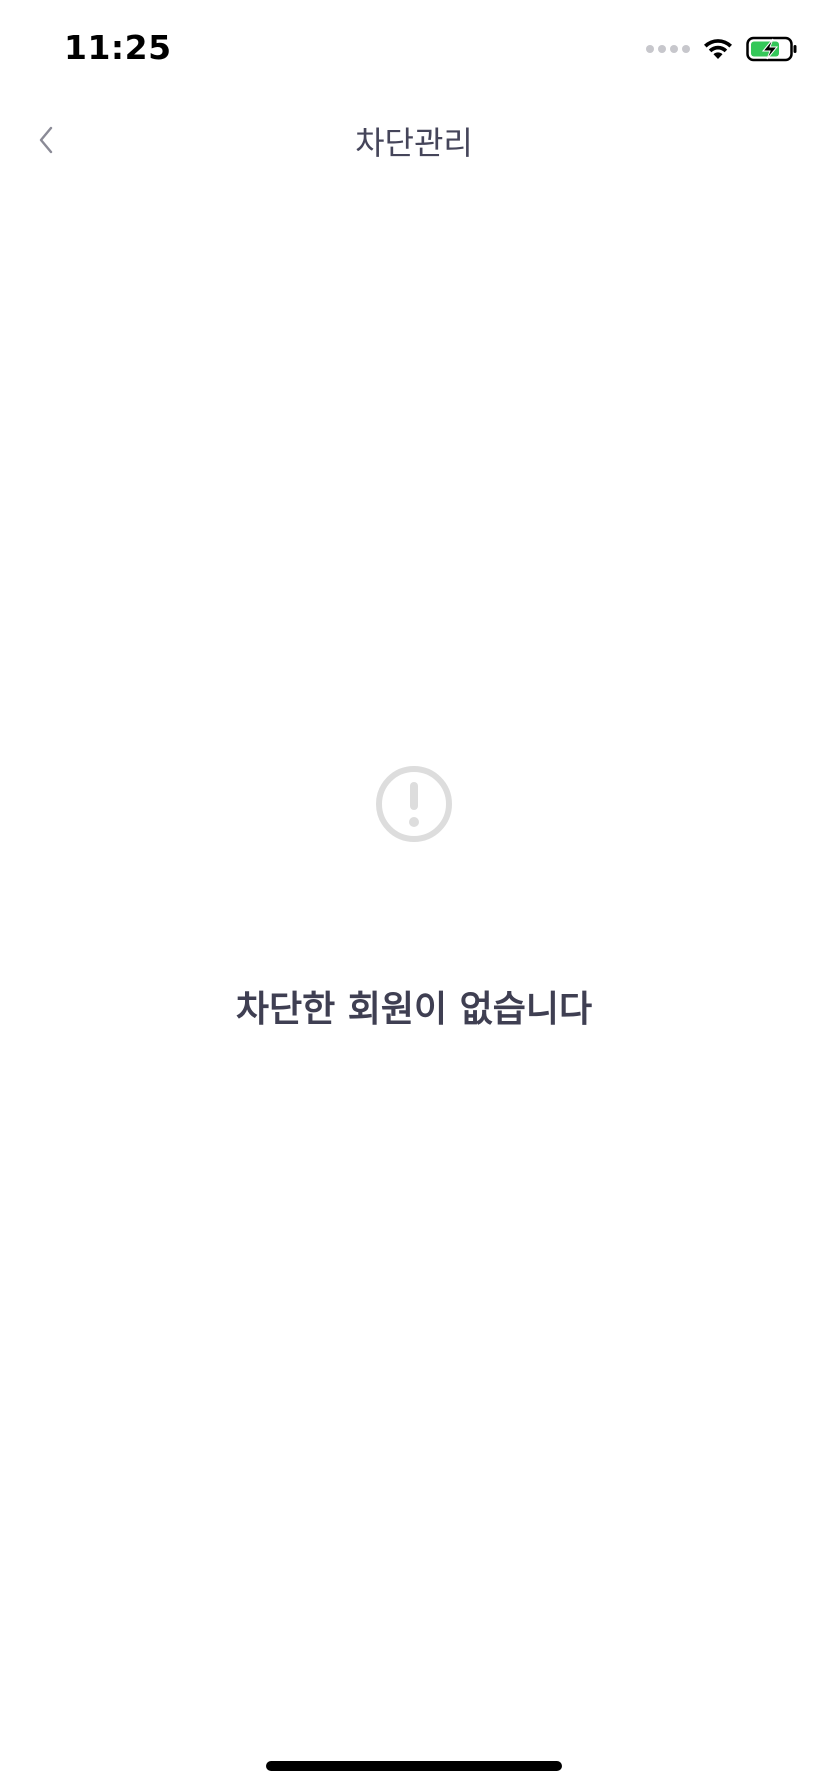 Image resolution: width=828 pixels, height=1792 pixels. What do you see at coordinates (771, 49) in the screenshot?
I see `battery-charging-icon` at bounding box center [771, 49].